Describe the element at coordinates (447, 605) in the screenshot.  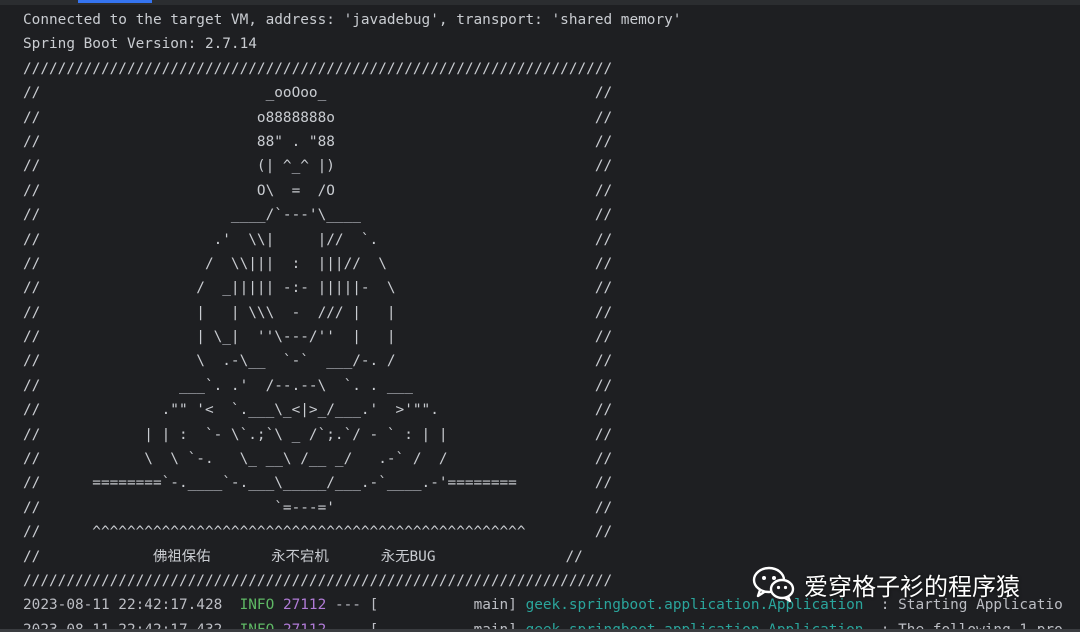
I see `log-thread: main]` at that location.